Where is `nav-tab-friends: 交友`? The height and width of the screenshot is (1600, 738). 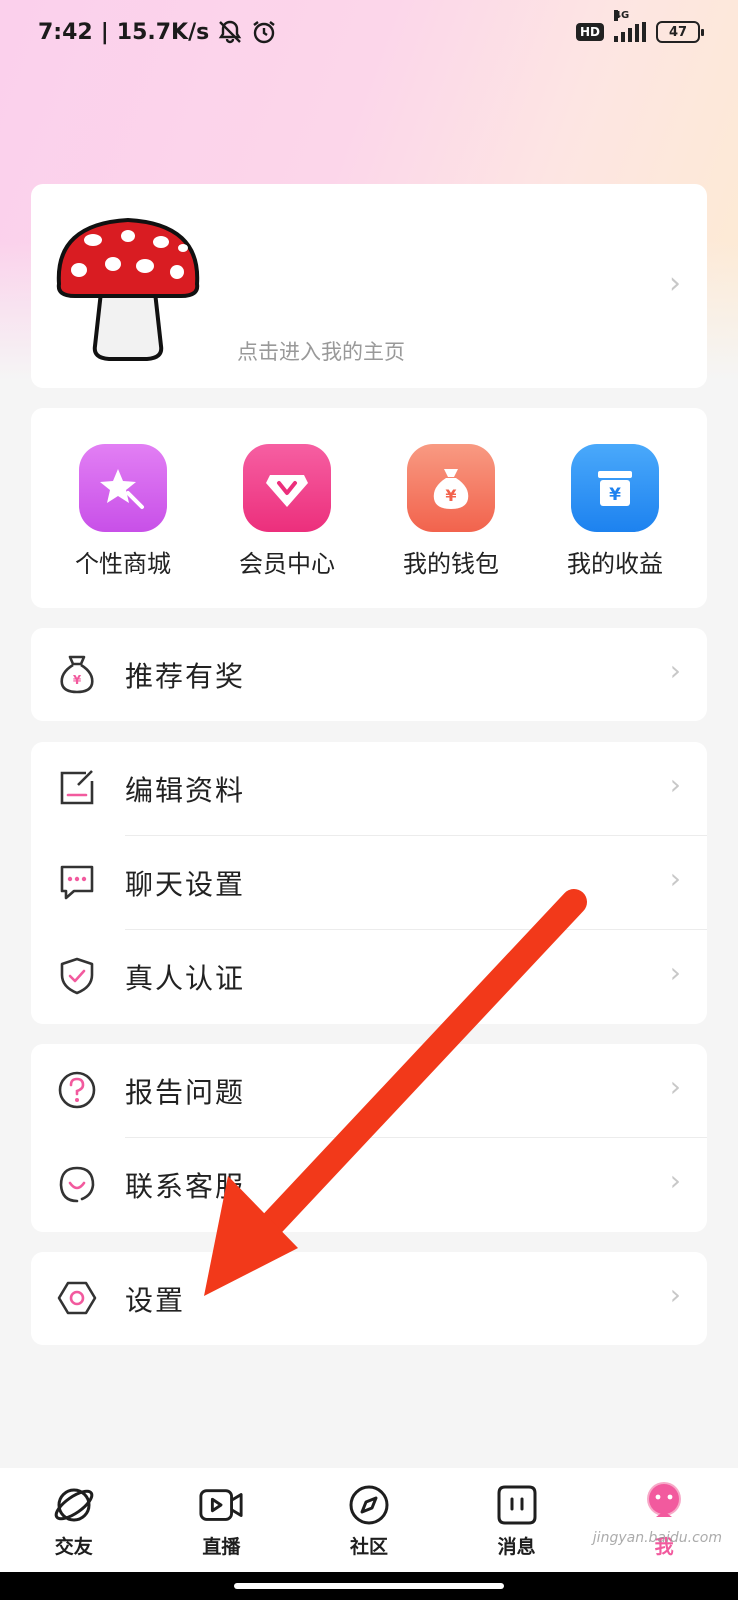 nav-tab-friends: 交友 is located at coordinates (74, 1520).